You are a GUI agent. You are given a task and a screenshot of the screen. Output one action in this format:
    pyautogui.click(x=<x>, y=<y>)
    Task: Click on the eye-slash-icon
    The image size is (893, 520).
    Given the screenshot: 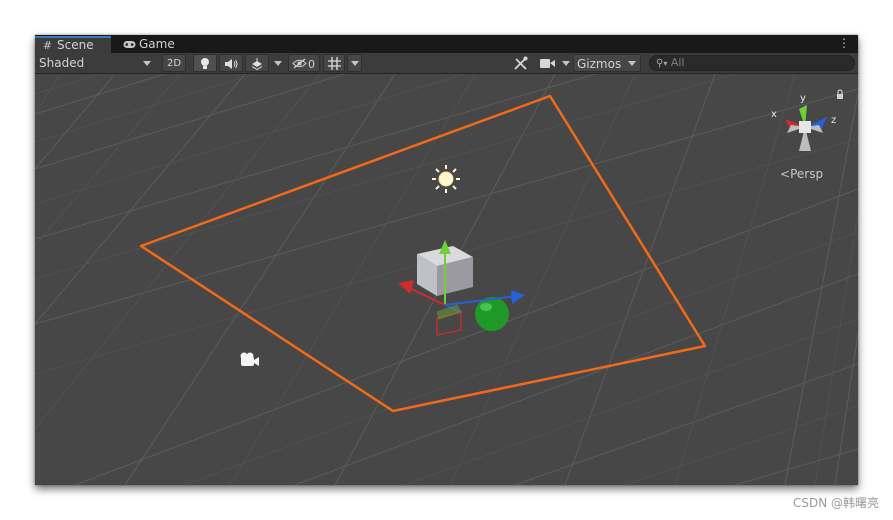 What is the action you would take?
    pyautogui.click(x=299, y=63)
    